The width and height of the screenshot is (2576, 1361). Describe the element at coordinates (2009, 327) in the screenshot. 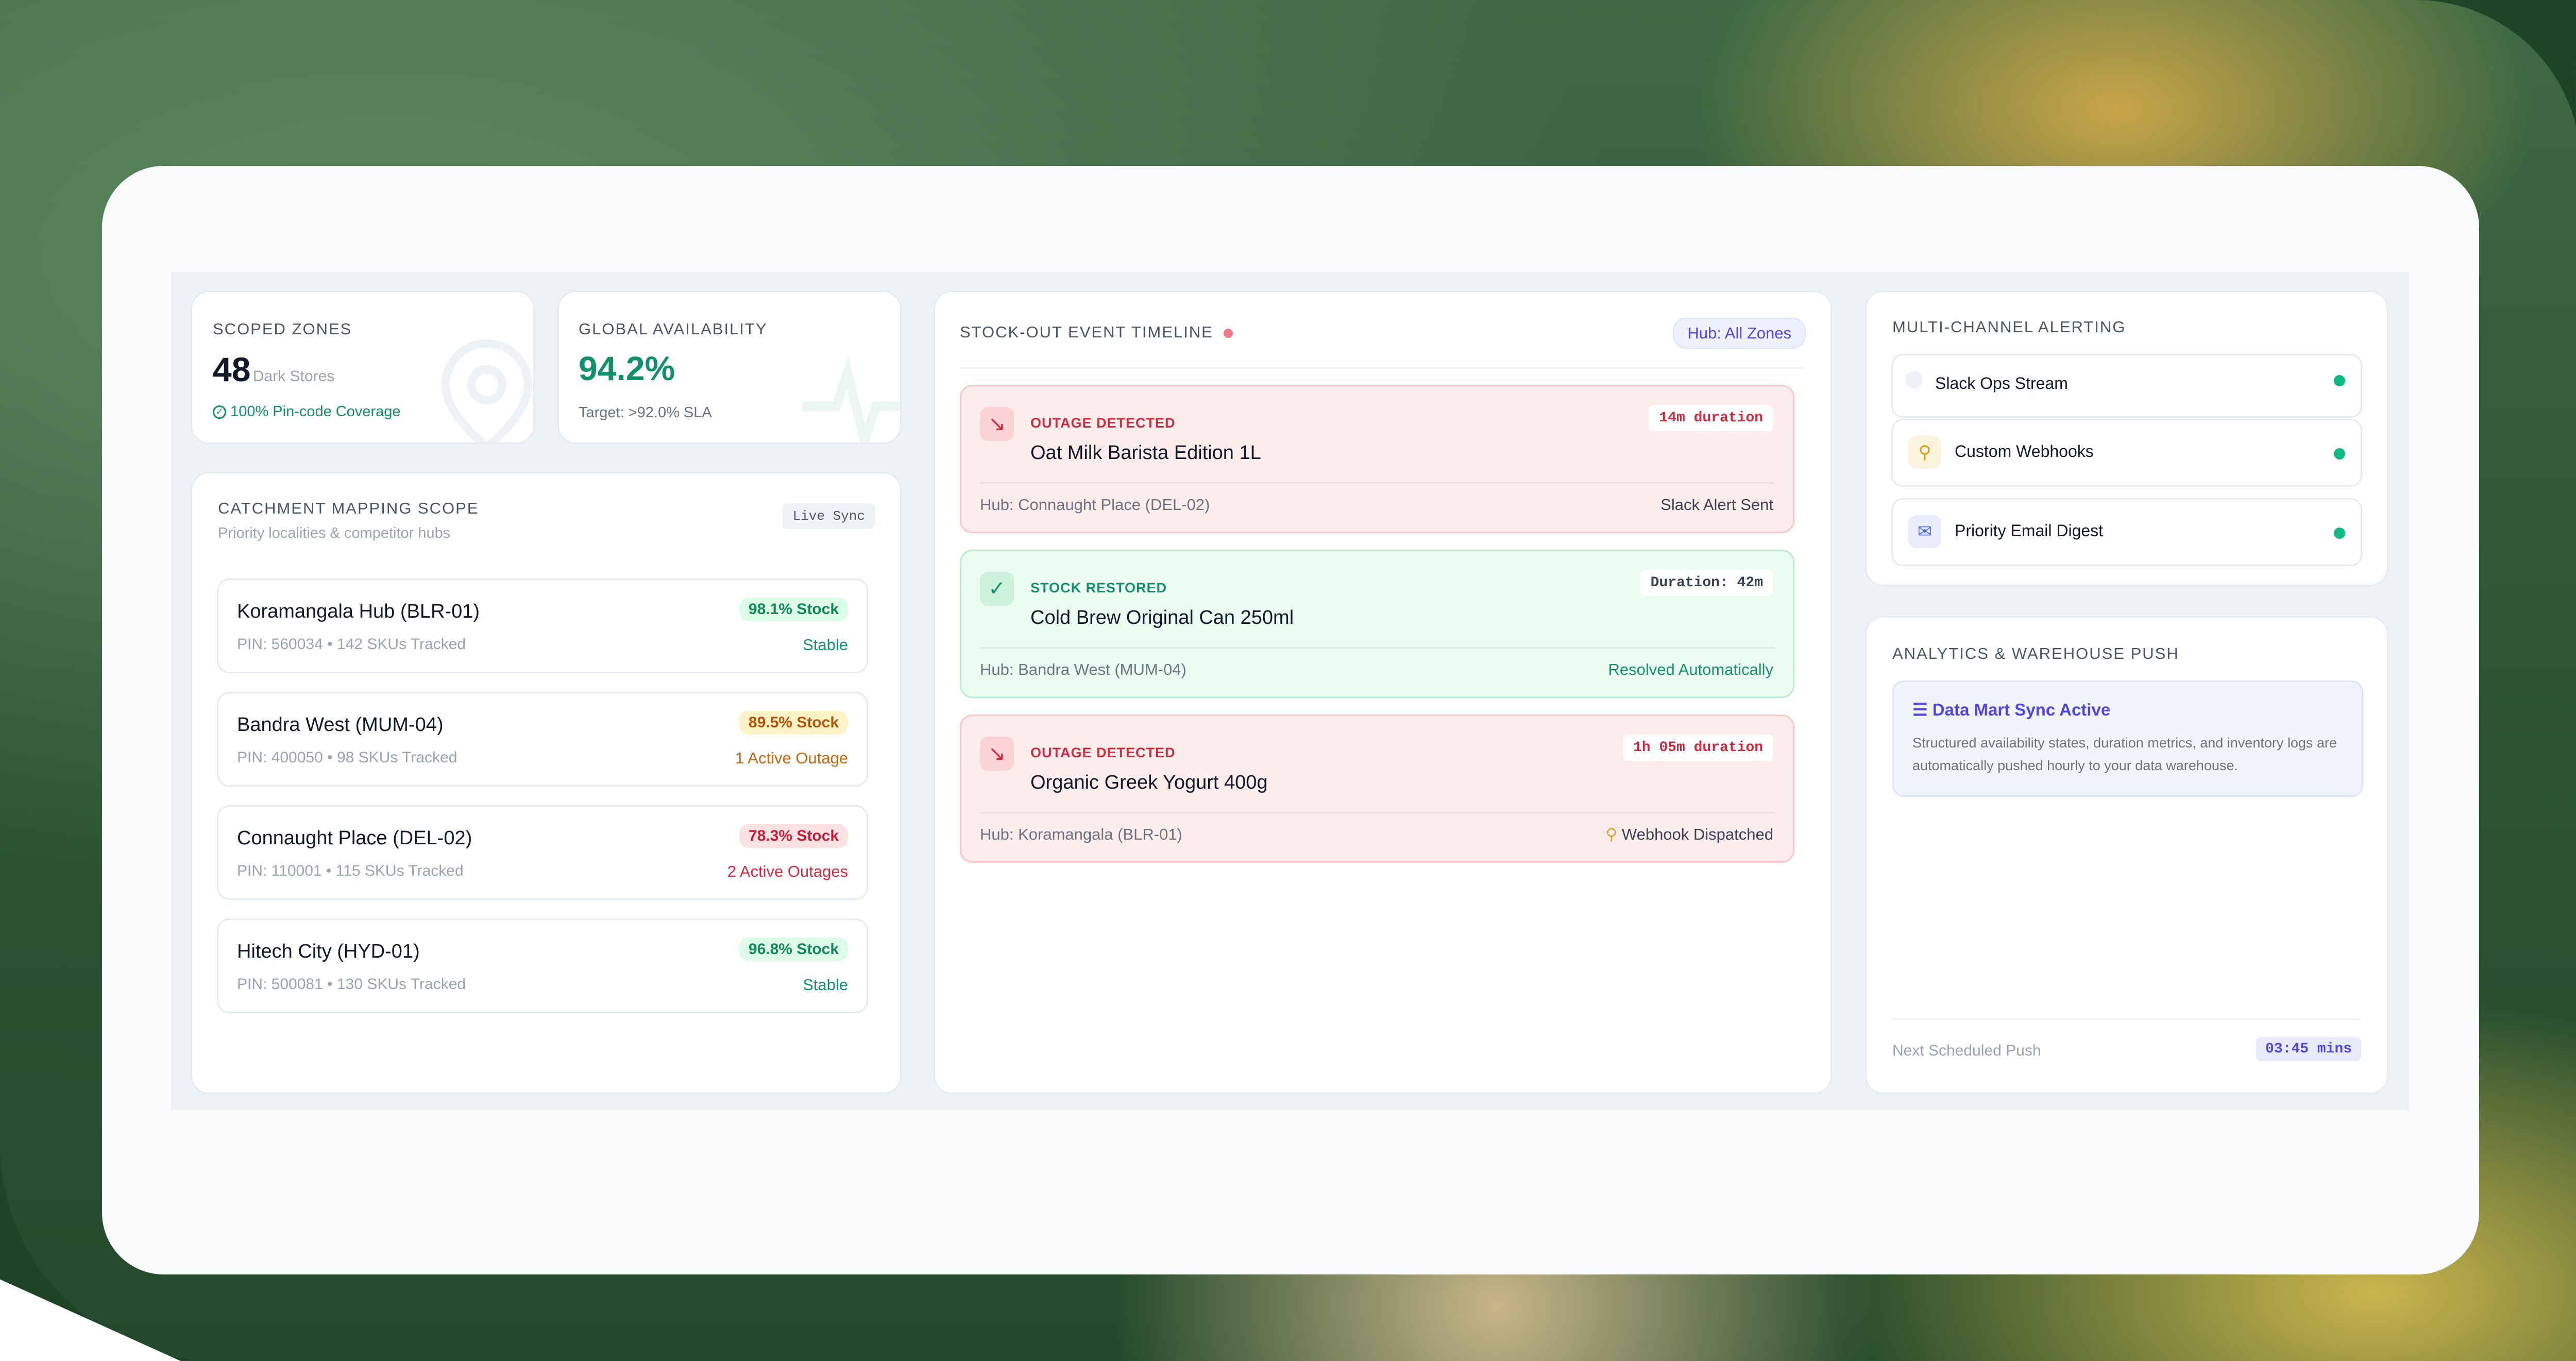

I see `alerting-title: MULTI-CHANNEL ALERTING` at that location.